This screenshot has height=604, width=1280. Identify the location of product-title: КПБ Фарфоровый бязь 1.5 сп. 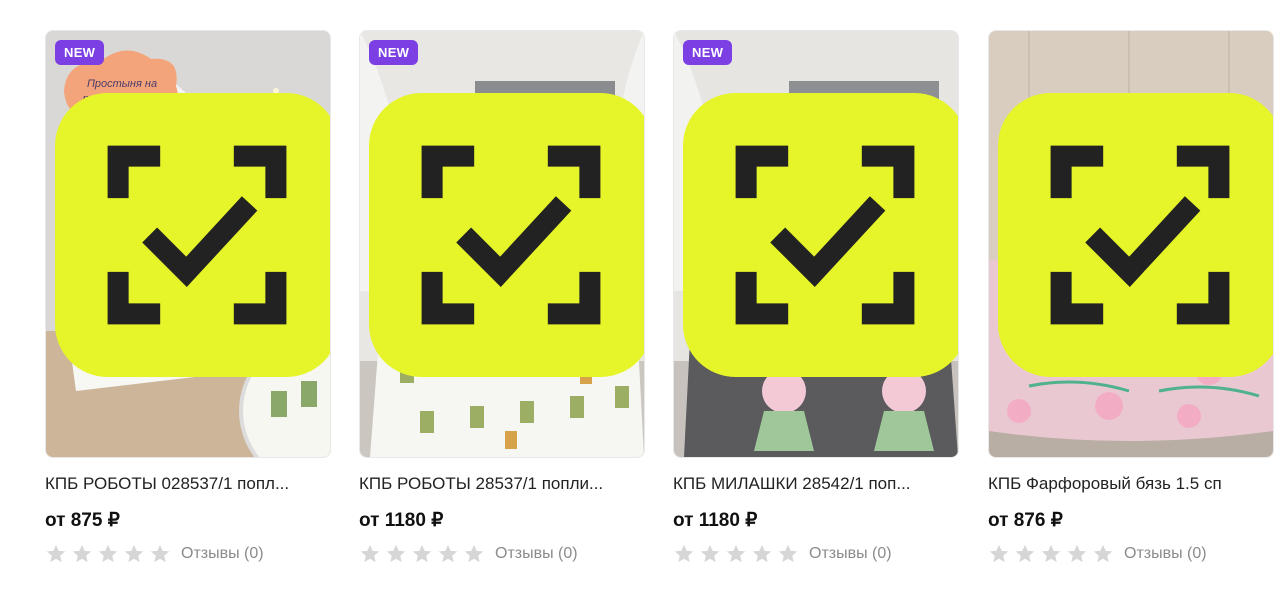
(1131, 484).